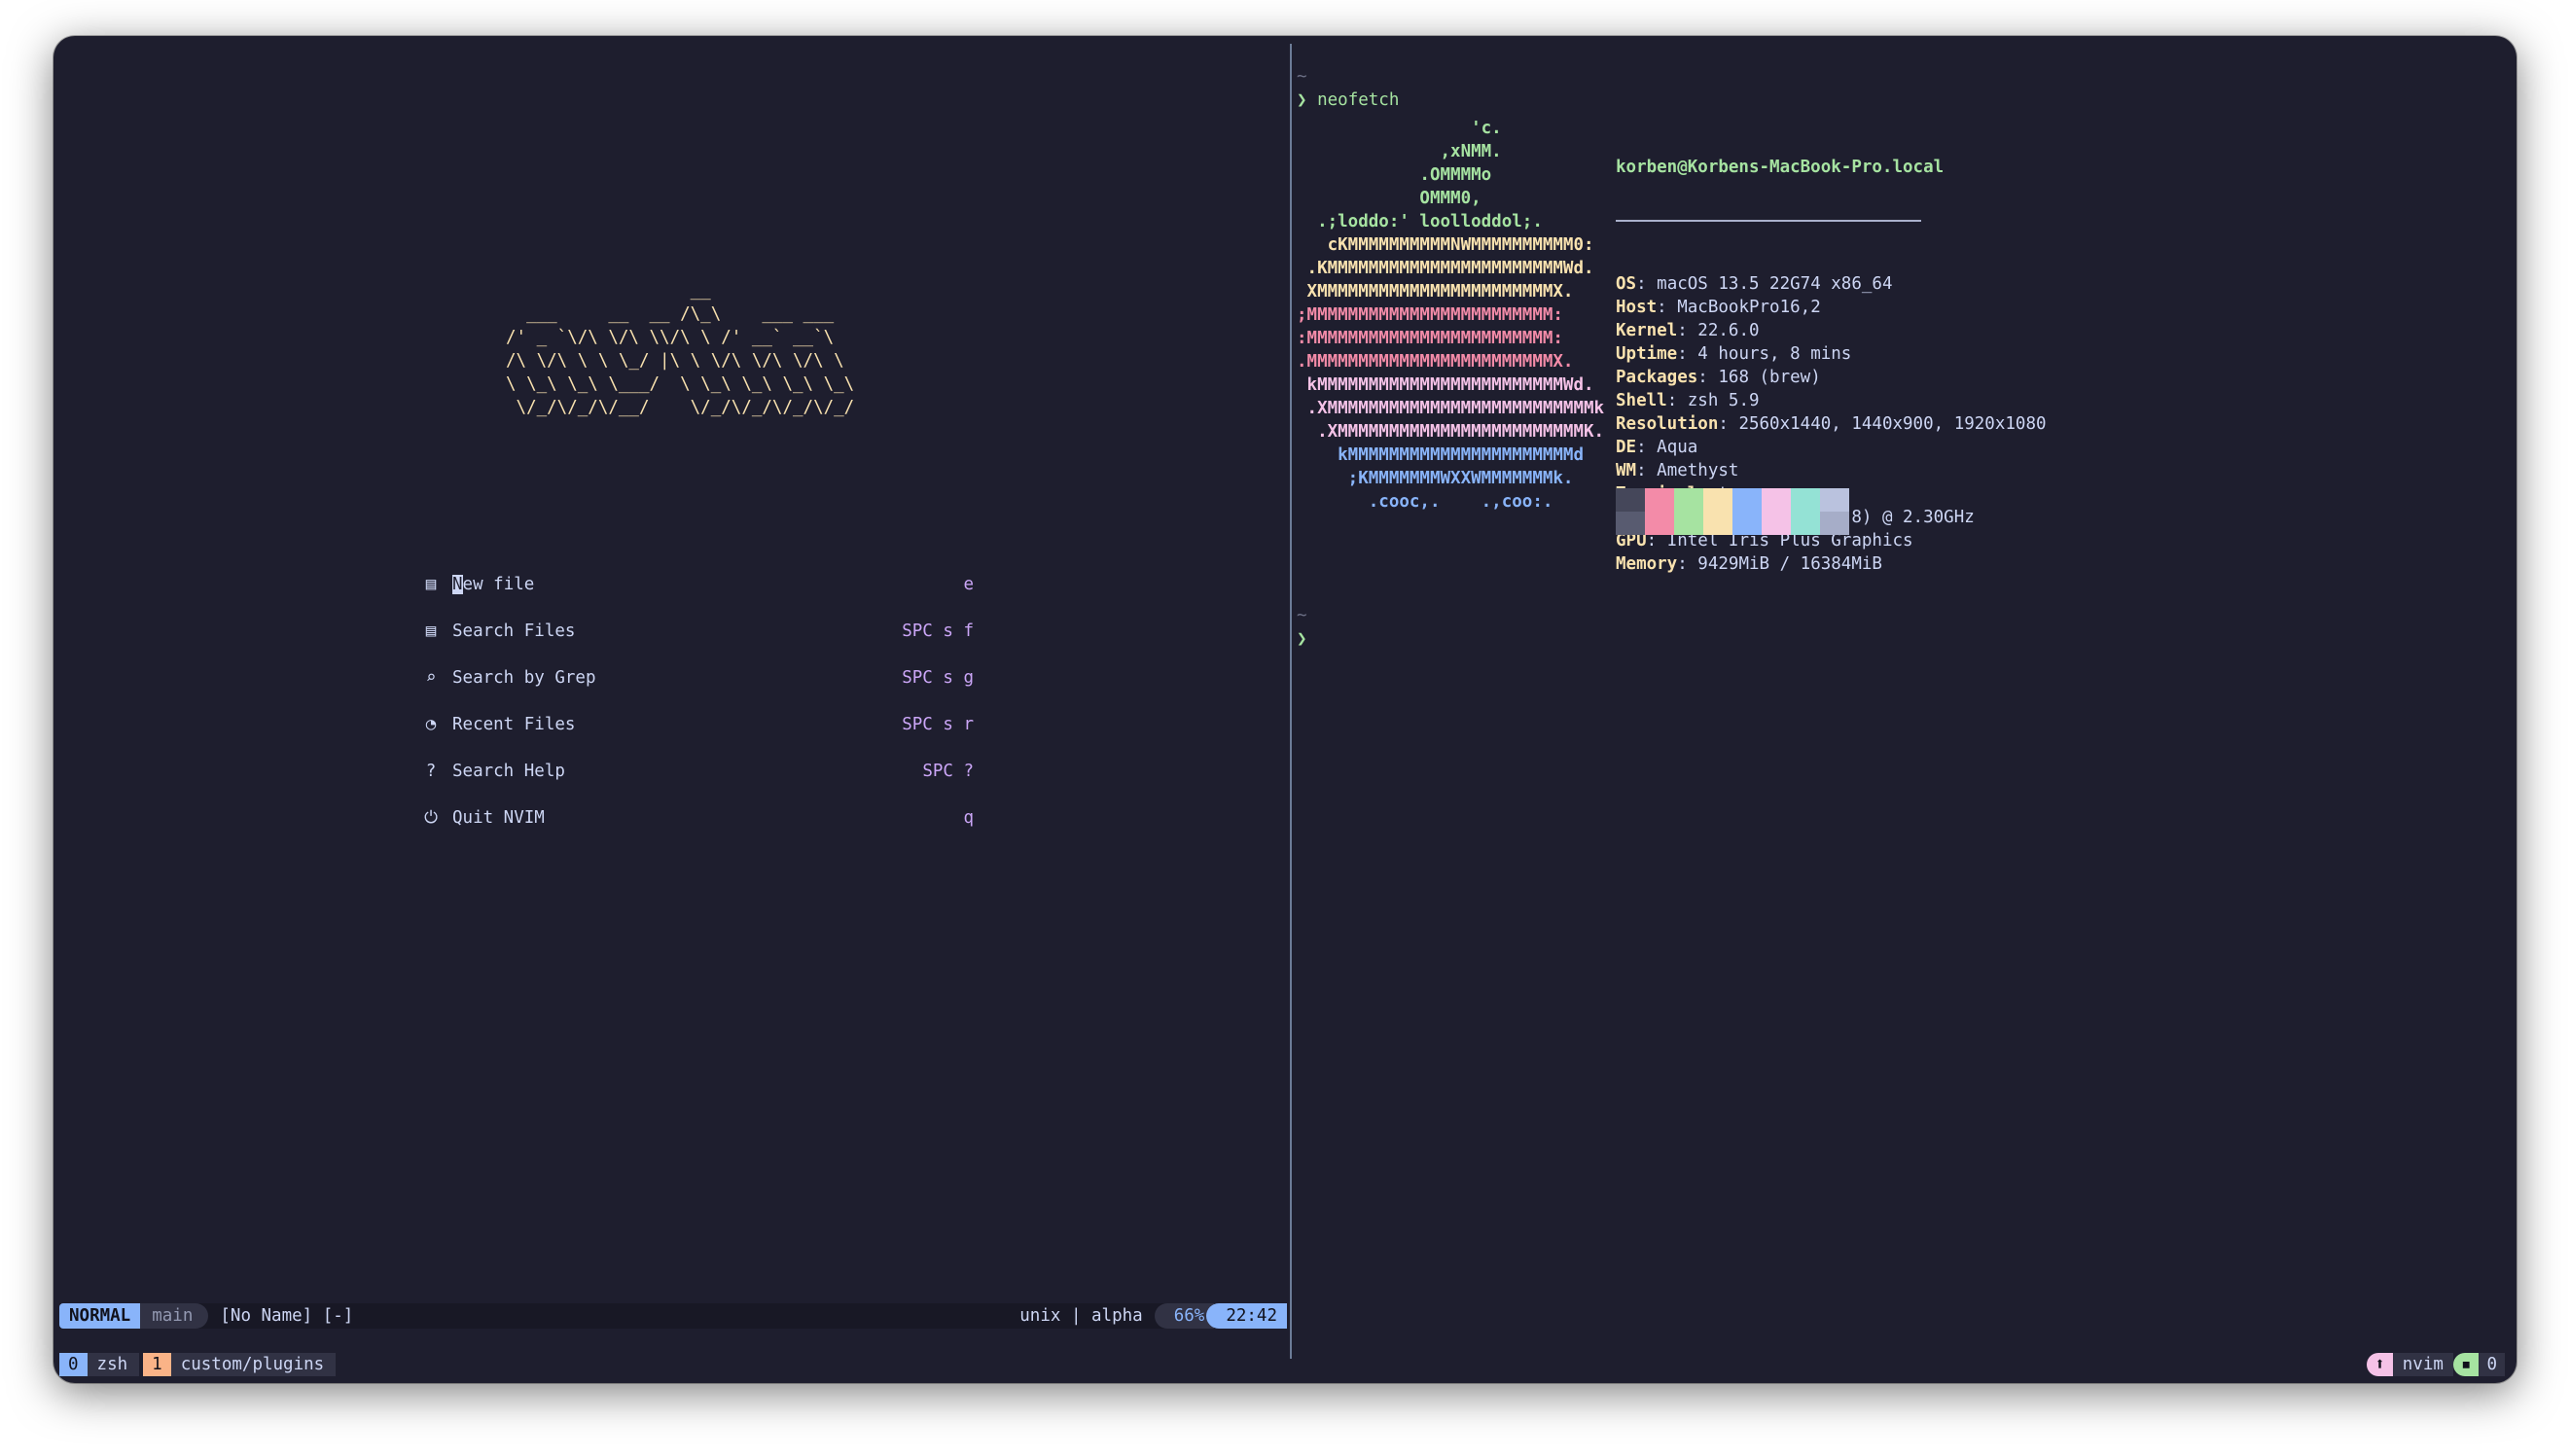 This screenshot has width=2570, height=1456. What do you see at coordinates (968, 818) in the screenshot?
I see `dashboard-item-shortcut: q` at bounding box center [968, 818].